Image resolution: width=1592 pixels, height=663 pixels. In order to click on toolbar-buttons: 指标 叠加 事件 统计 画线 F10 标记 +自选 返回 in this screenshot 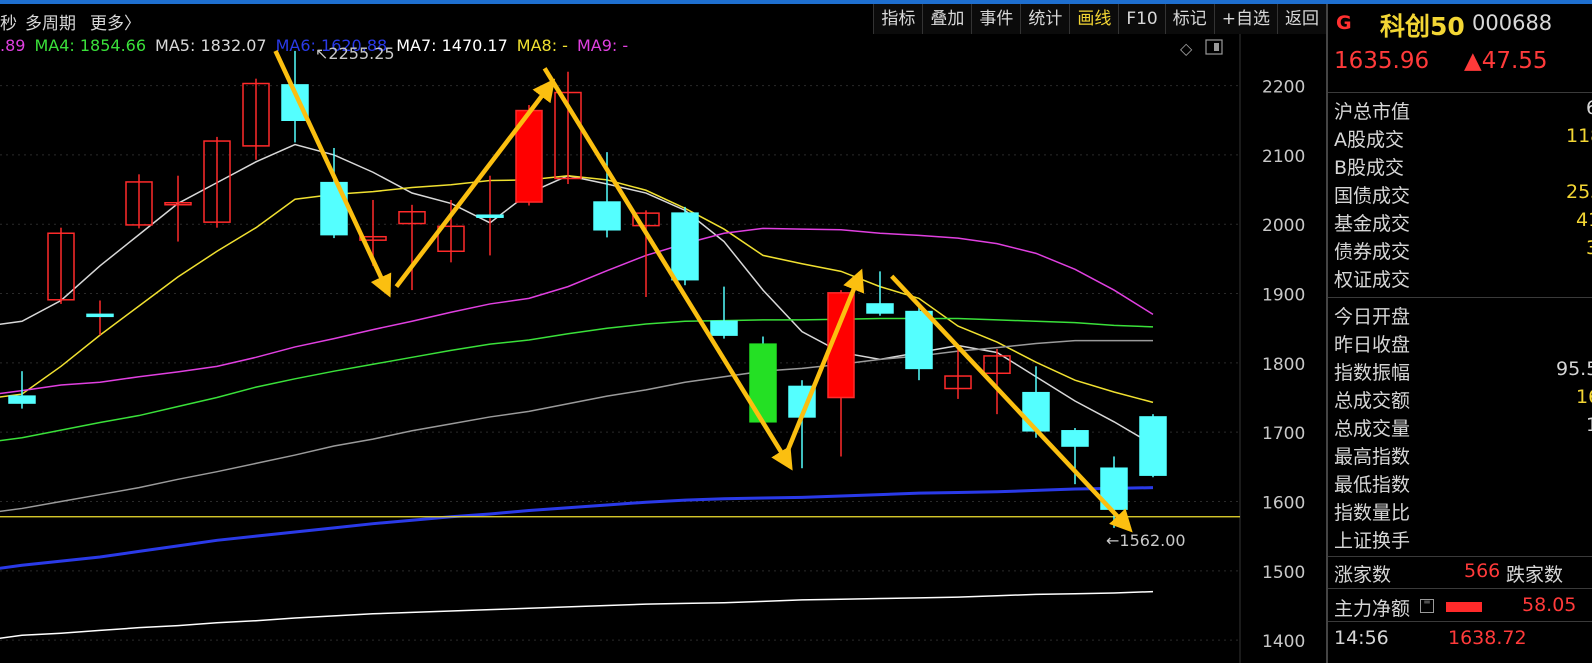, I will do `click(1099, 19)`.